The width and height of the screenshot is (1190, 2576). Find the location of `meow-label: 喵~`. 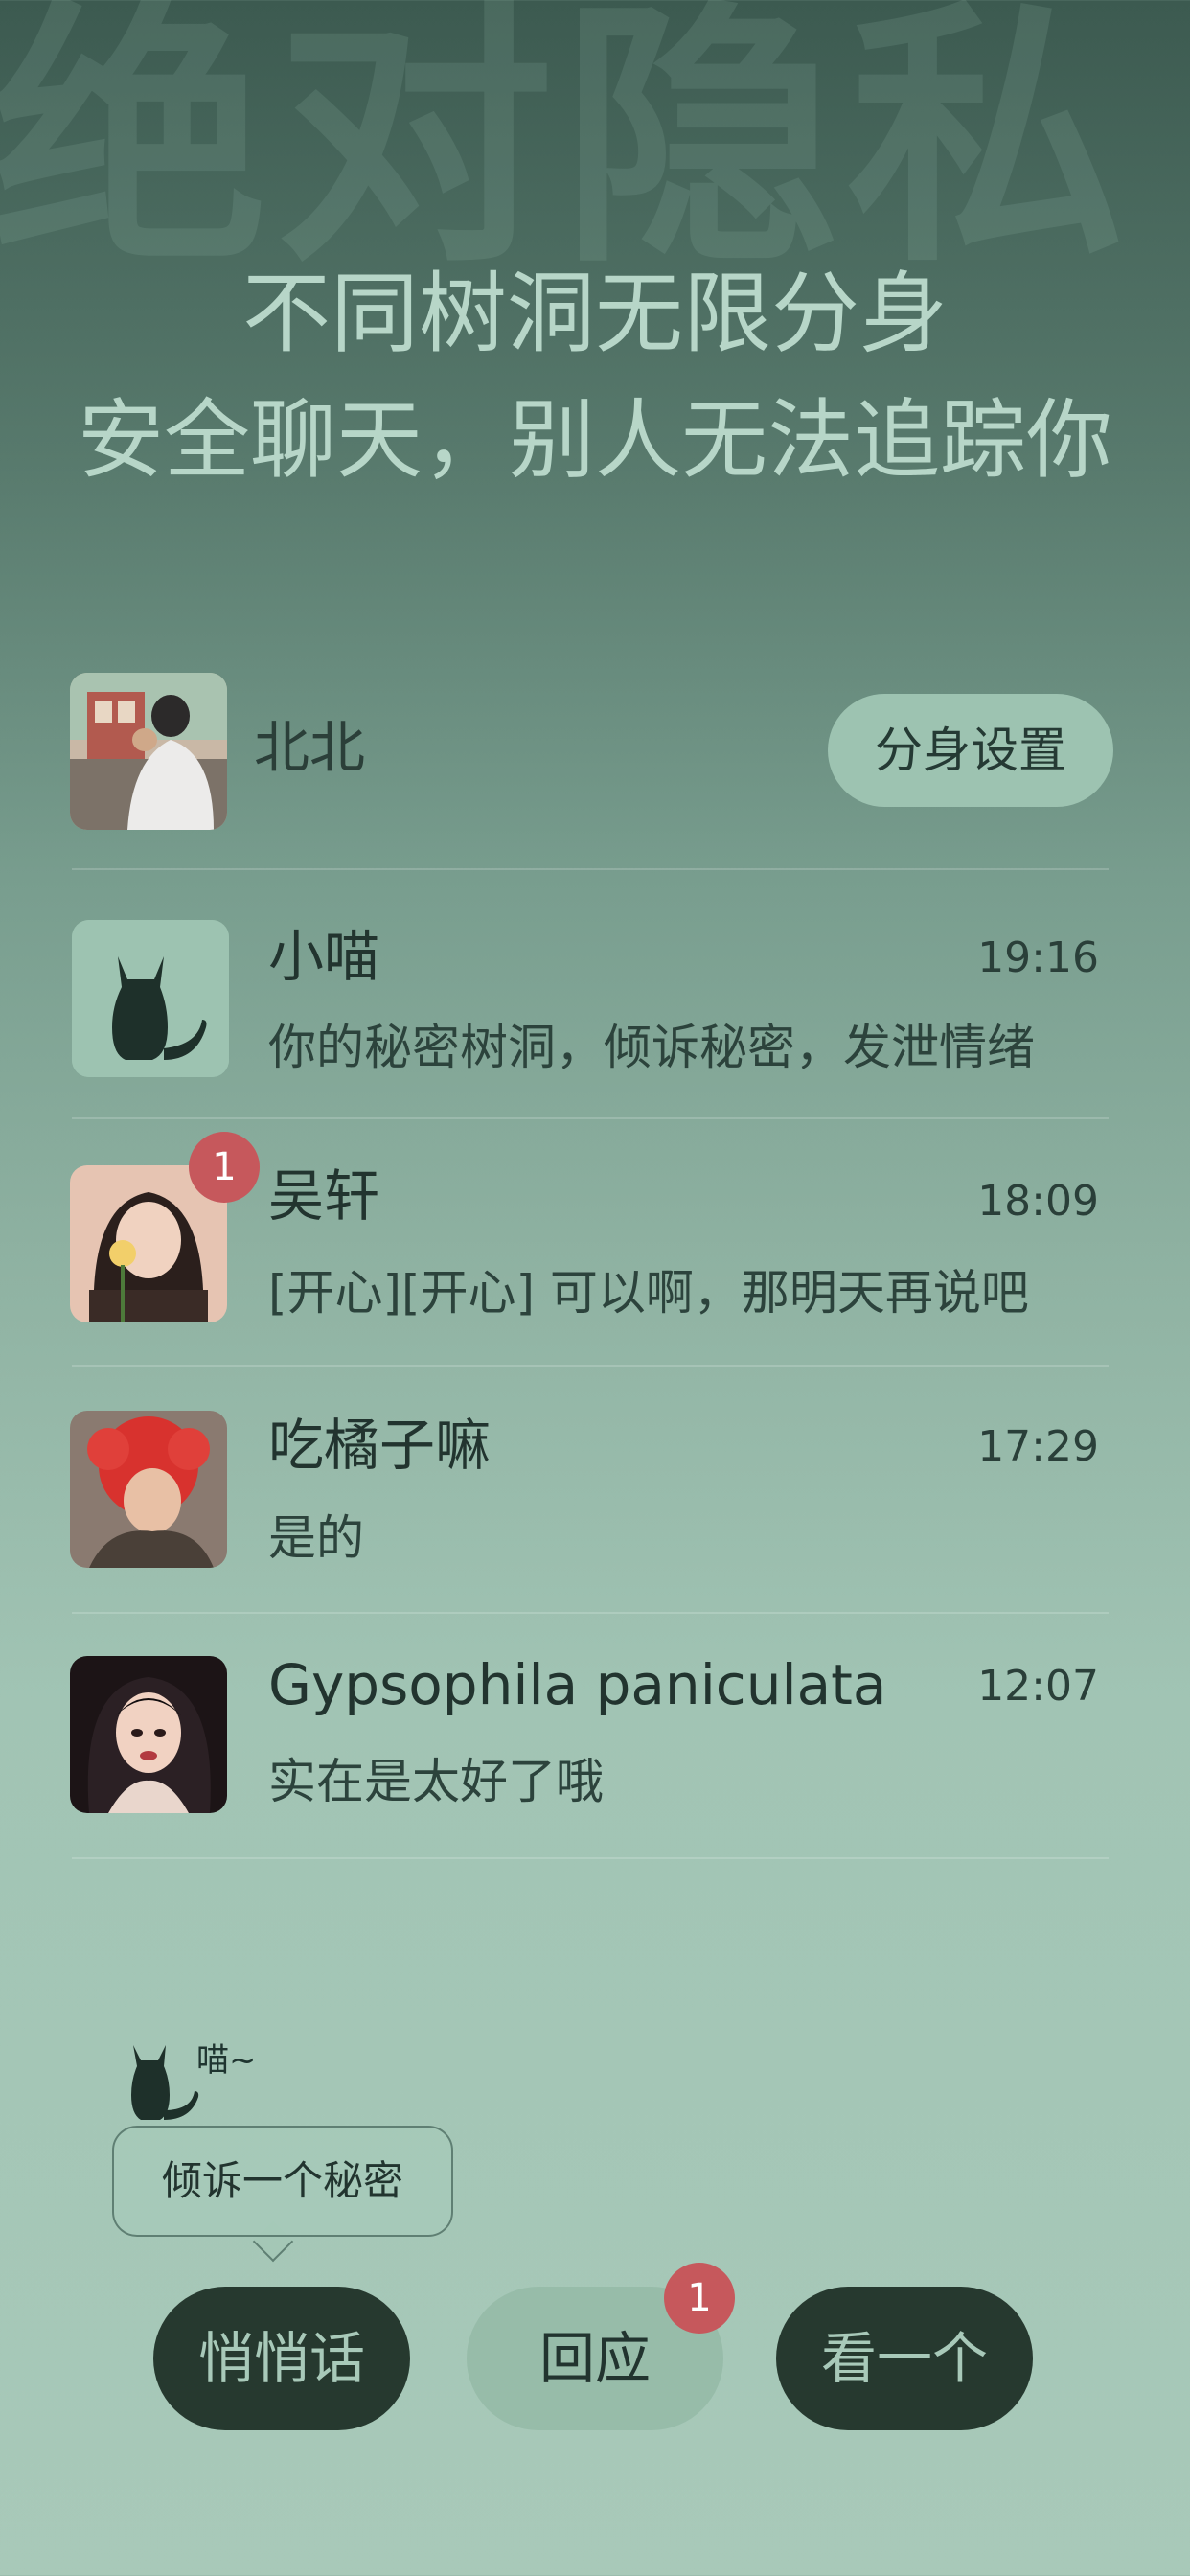

meow-label: 喵~ is located at coordinates (226, 2060).